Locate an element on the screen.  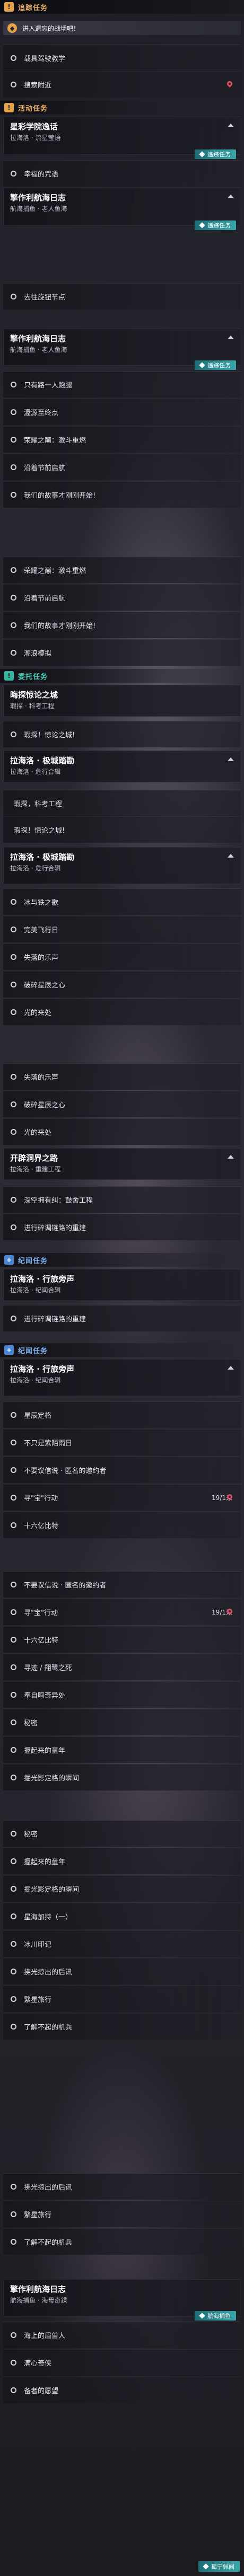
tracked-quest-label: 进入遗忘的战场吧！ is located at coordinates (51, 28).